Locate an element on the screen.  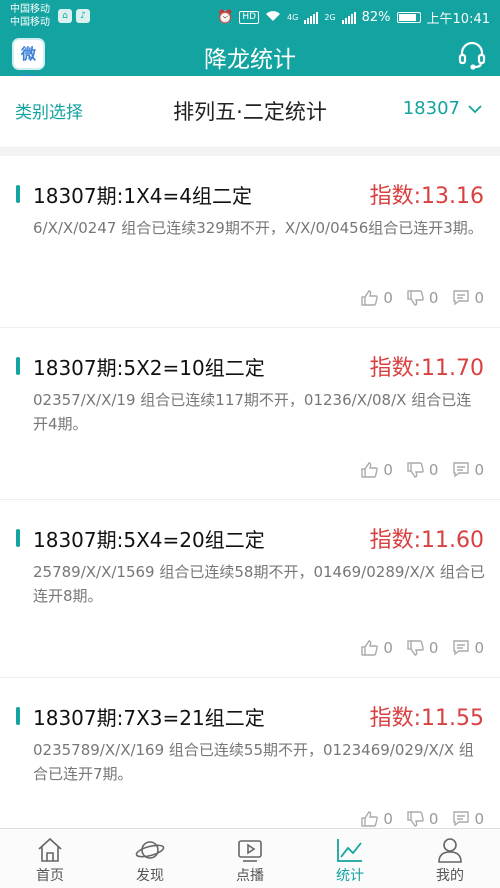
tiktok-notification-icon: ♪ is located at coordinates (83, 16).